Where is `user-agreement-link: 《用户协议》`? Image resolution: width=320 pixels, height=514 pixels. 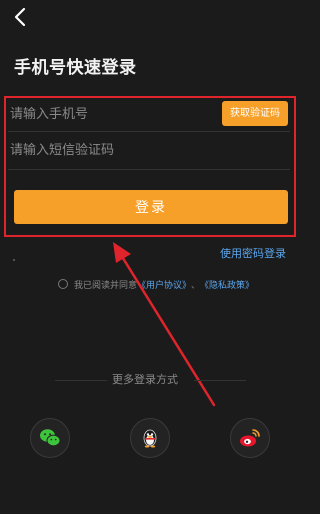
user-agreement-link: 《用户协议》 is located at coordinates (164, 284).